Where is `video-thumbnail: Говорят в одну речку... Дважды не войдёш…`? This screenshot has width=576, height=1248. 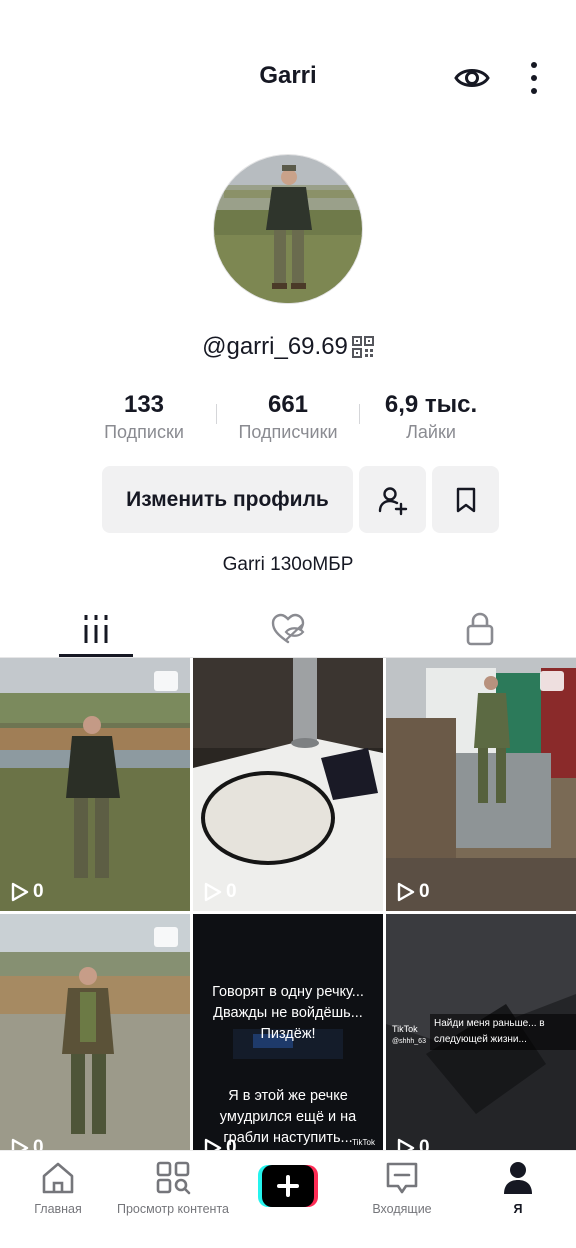 video-thumbnail: Говорят в одну речку... Дважды не войдёш… is located at coordinates (288, 1032).